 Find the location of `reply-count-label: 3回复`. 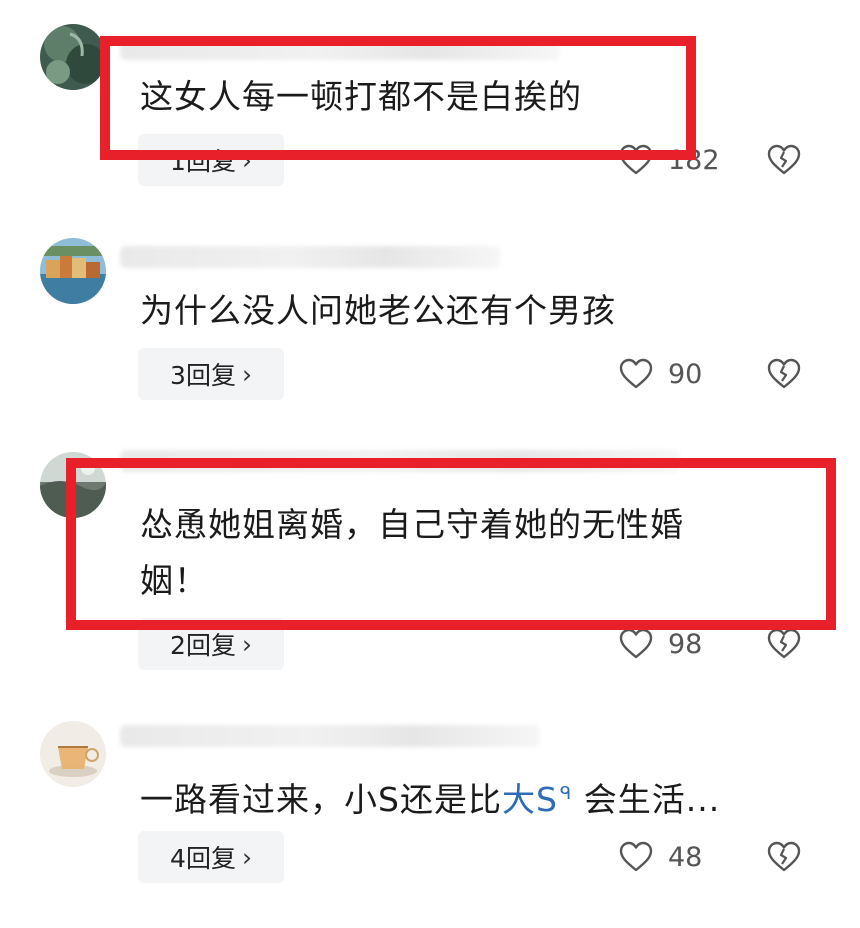

reply-count-label: 3回复 is located at coordinates (203, 375).